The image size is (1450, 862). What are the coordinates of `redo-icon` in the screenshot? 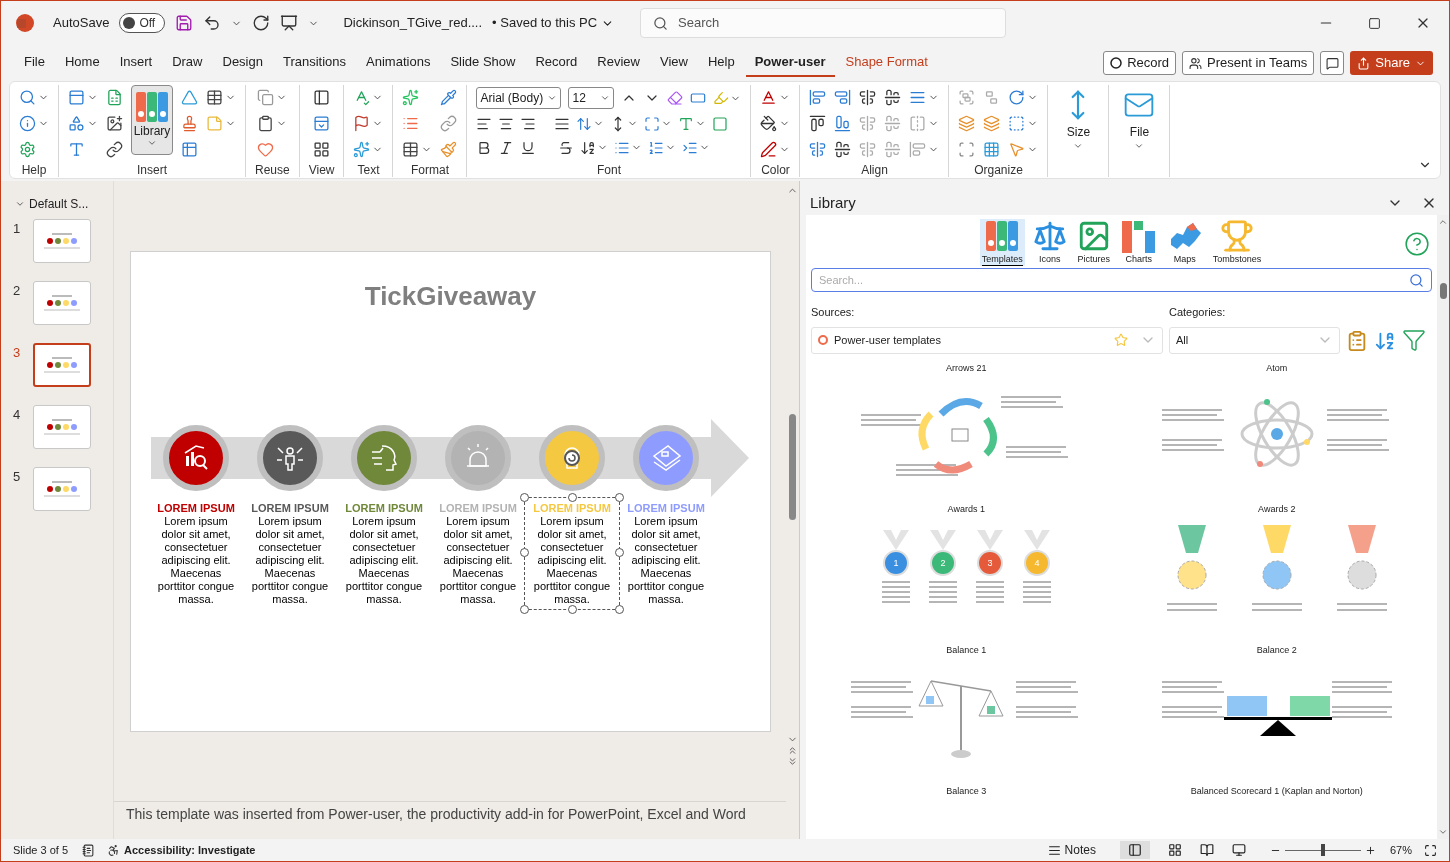 It's located at (261, 23).